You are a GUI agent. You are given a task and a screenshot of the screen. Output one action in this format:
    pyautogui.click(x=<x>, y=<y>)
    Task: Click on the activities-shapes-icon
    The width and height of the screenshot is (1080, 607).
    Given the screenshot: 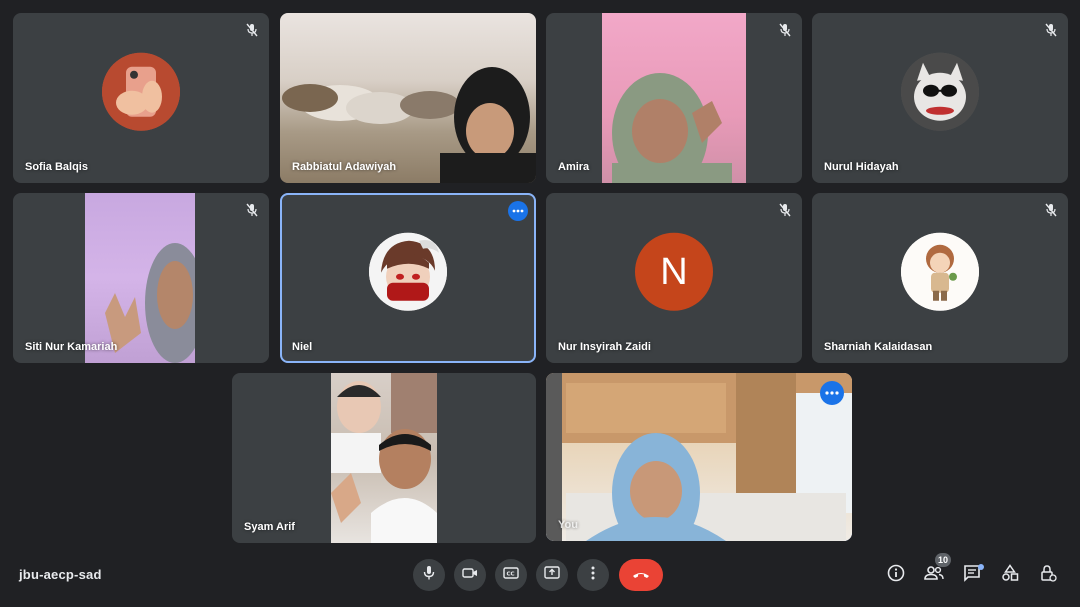 What is the action you would take?
    pyautogui.click(x=1010, y=575)
    